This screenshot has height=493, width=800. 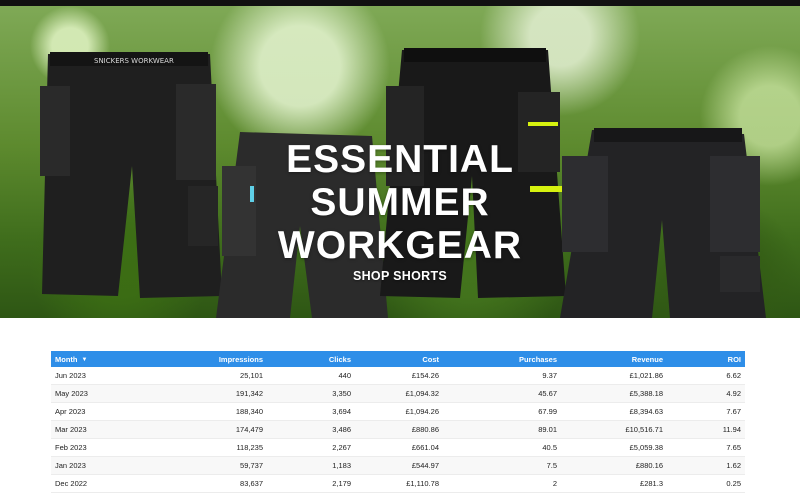 What do you see at coordinates (209, 429) in the screenshot?
I see `cell-impressions: 174,479` at bounding box center [209, 429].